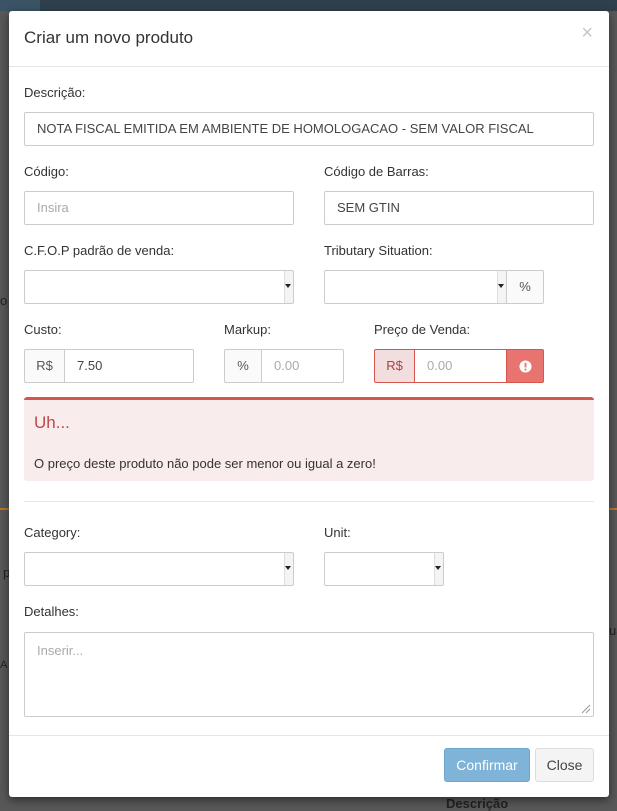 Image resolution: width=617 pixels, height=811 pixels. I want to click on category-select, so click(159, 569).